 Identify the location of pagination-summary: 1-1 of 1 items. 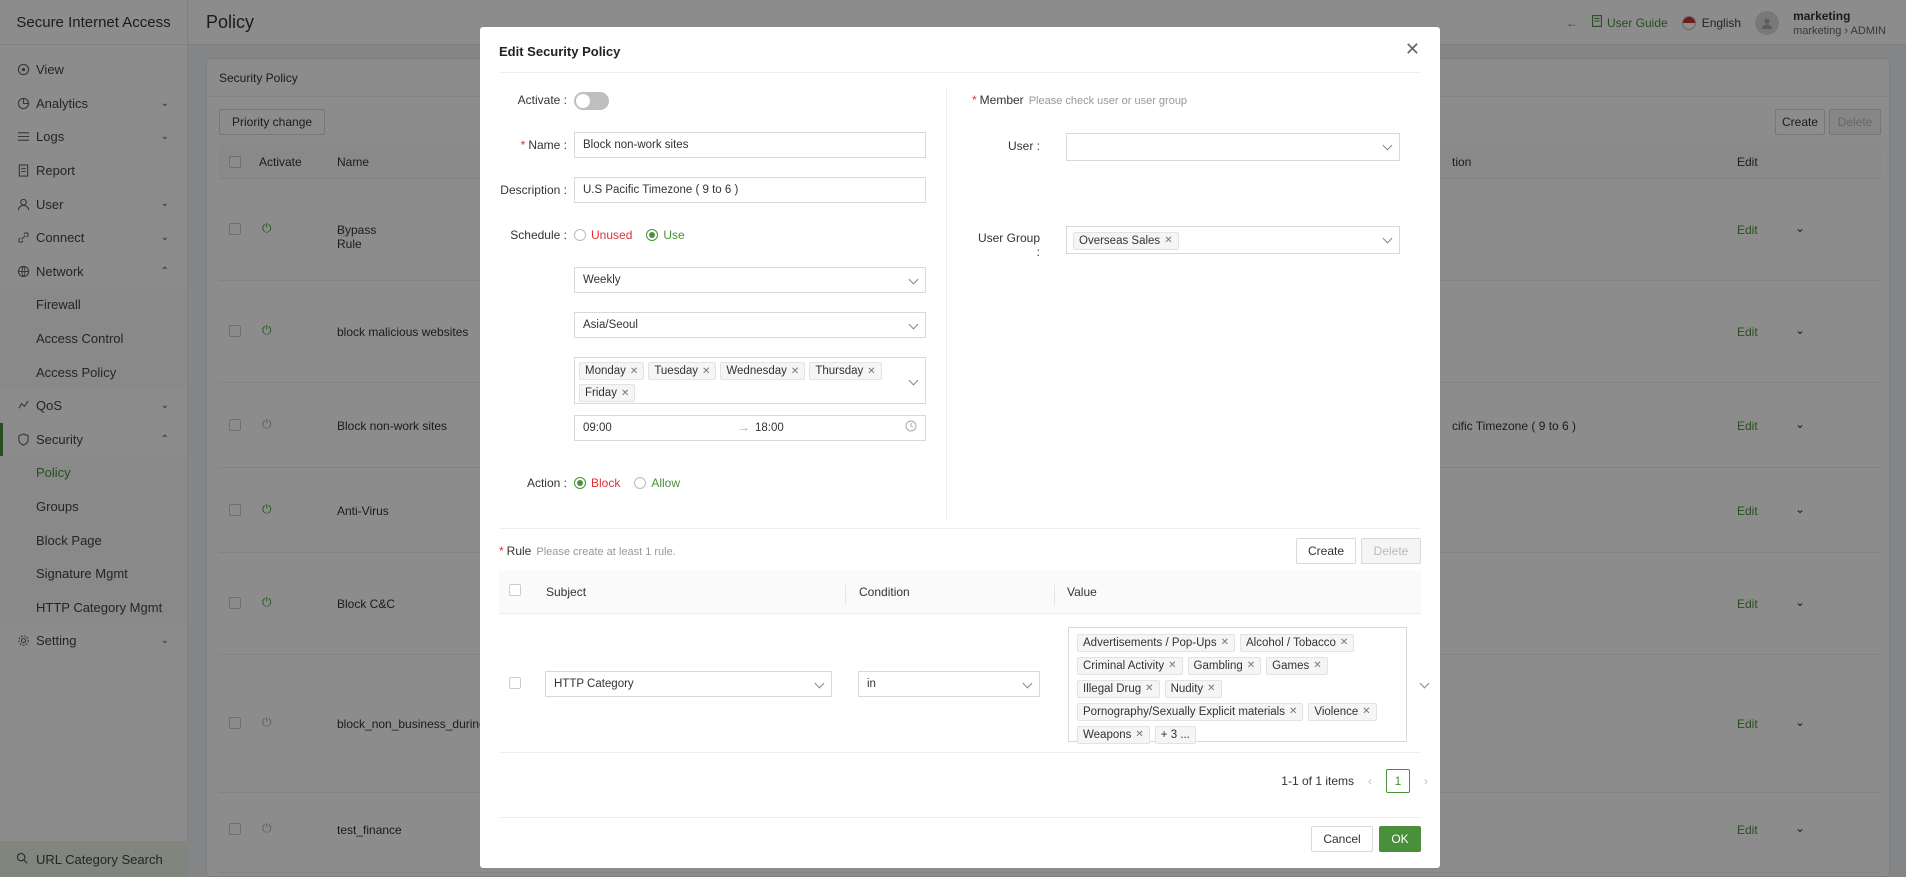
(1317, 781).